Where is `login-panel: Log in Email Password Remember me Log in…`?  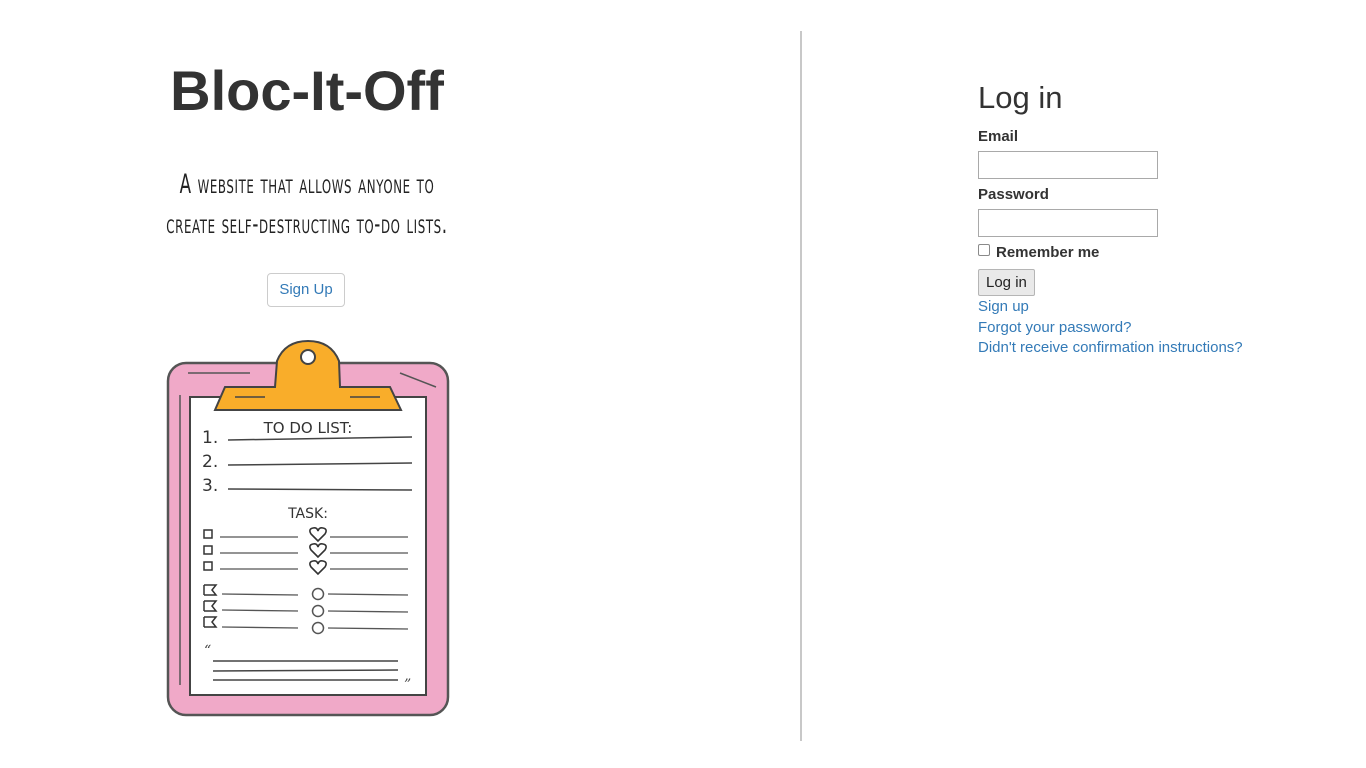
login-panel: Log in Email Password Remember me Log in… is located at coordinates (1158, 218).